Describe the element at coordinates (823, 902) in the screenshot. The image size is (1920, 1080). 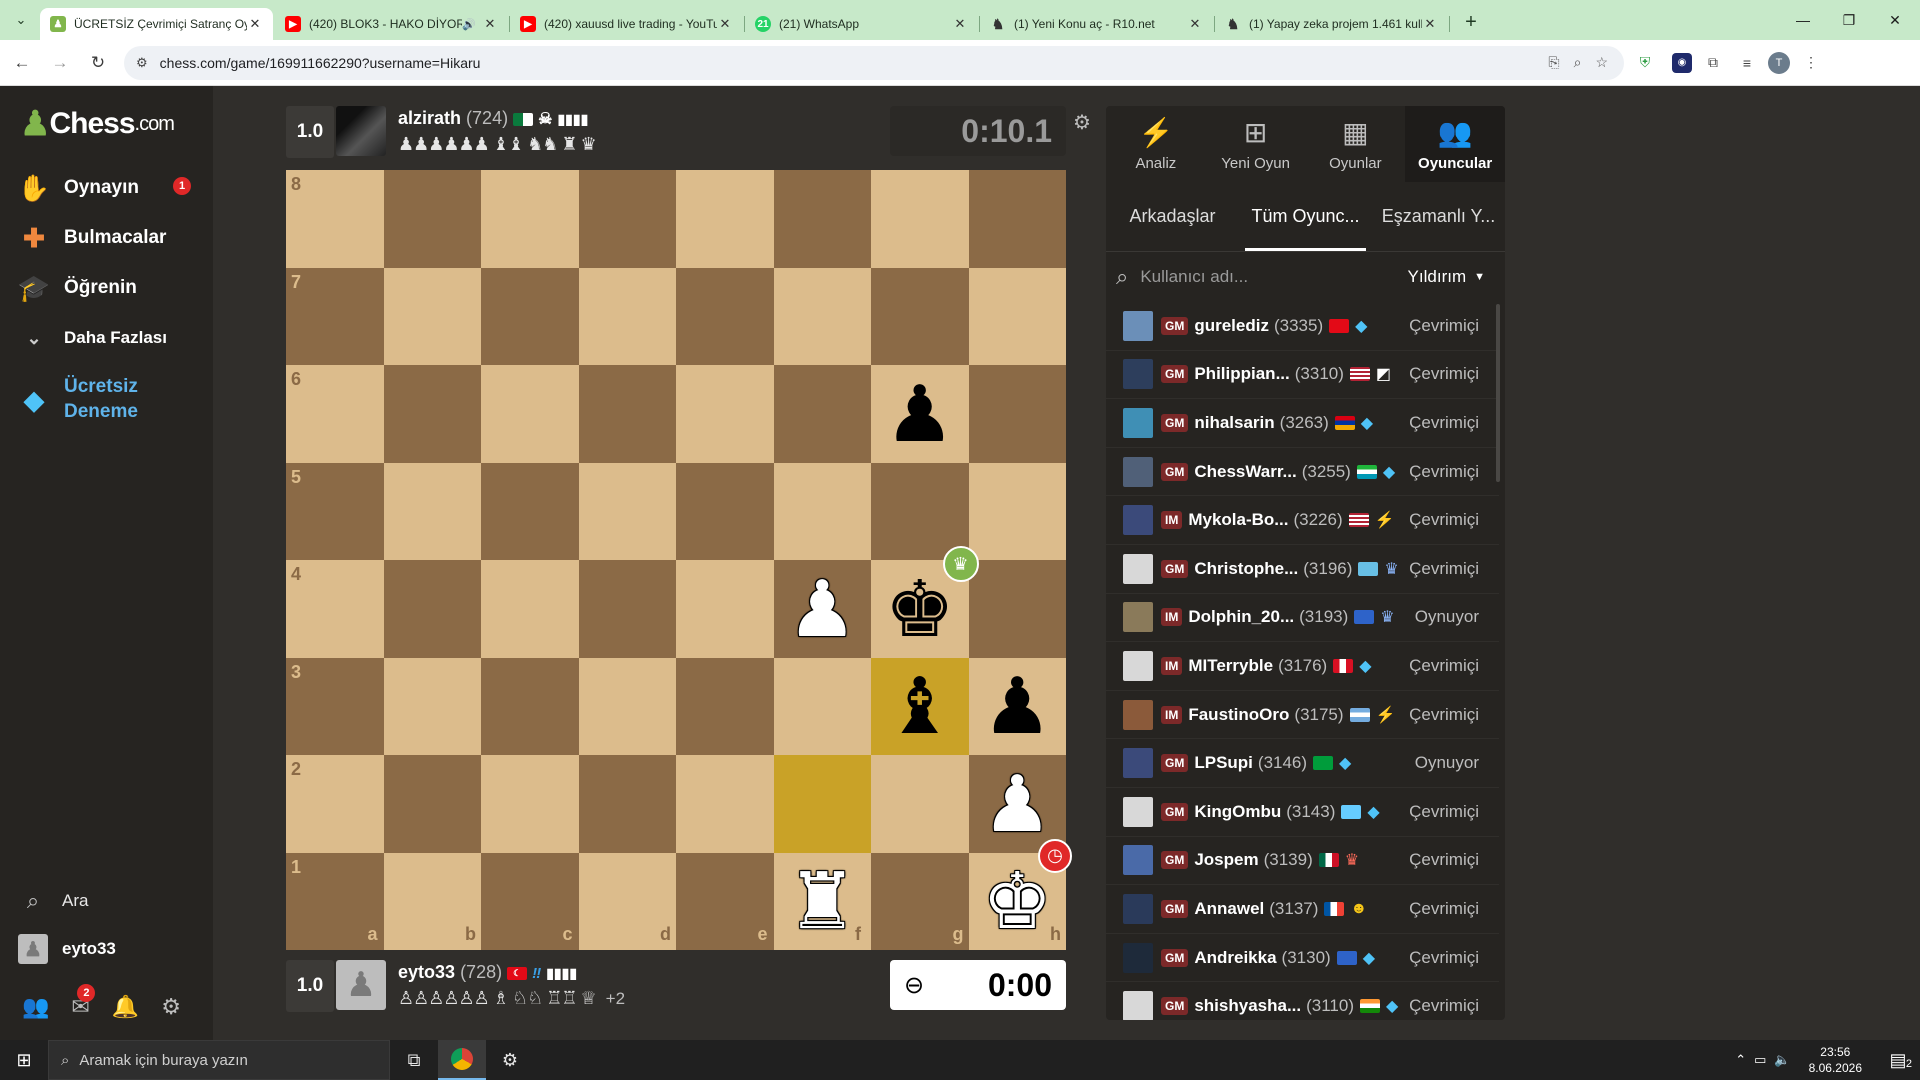
I see `piece-w-f1: ♜` at that location.